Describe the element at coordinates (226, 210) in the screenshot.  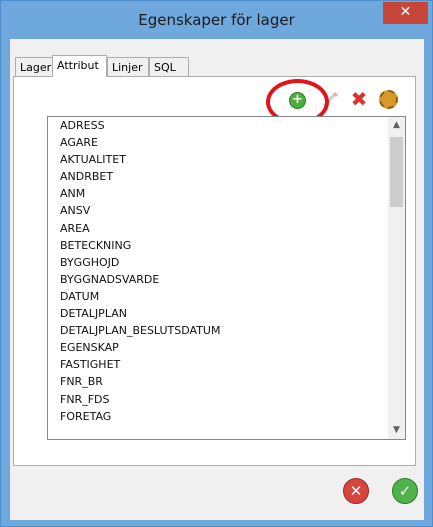
I see `list-item: ANSV` at that location.